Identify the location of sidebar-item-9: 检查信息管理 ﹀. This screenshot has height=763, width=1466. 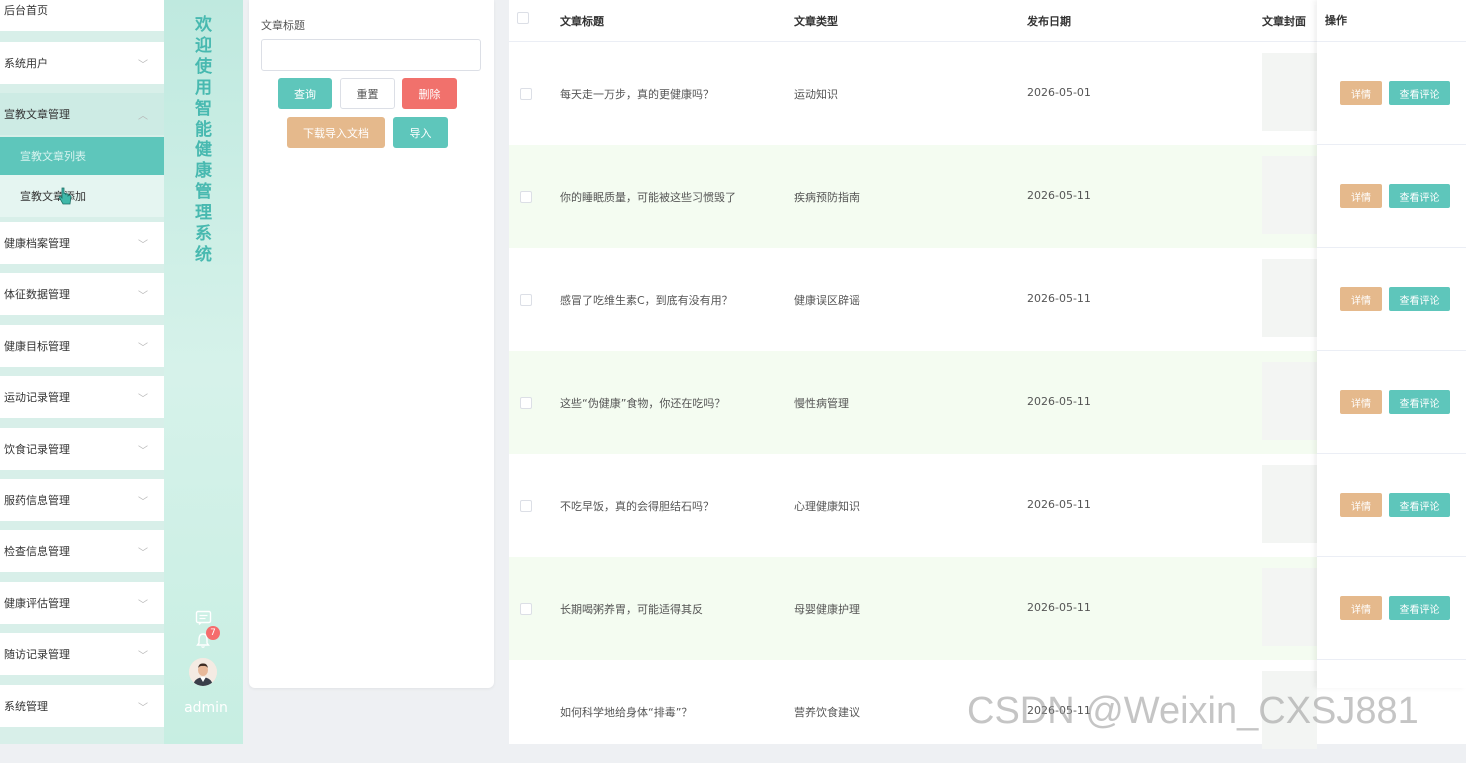
(82, 551).